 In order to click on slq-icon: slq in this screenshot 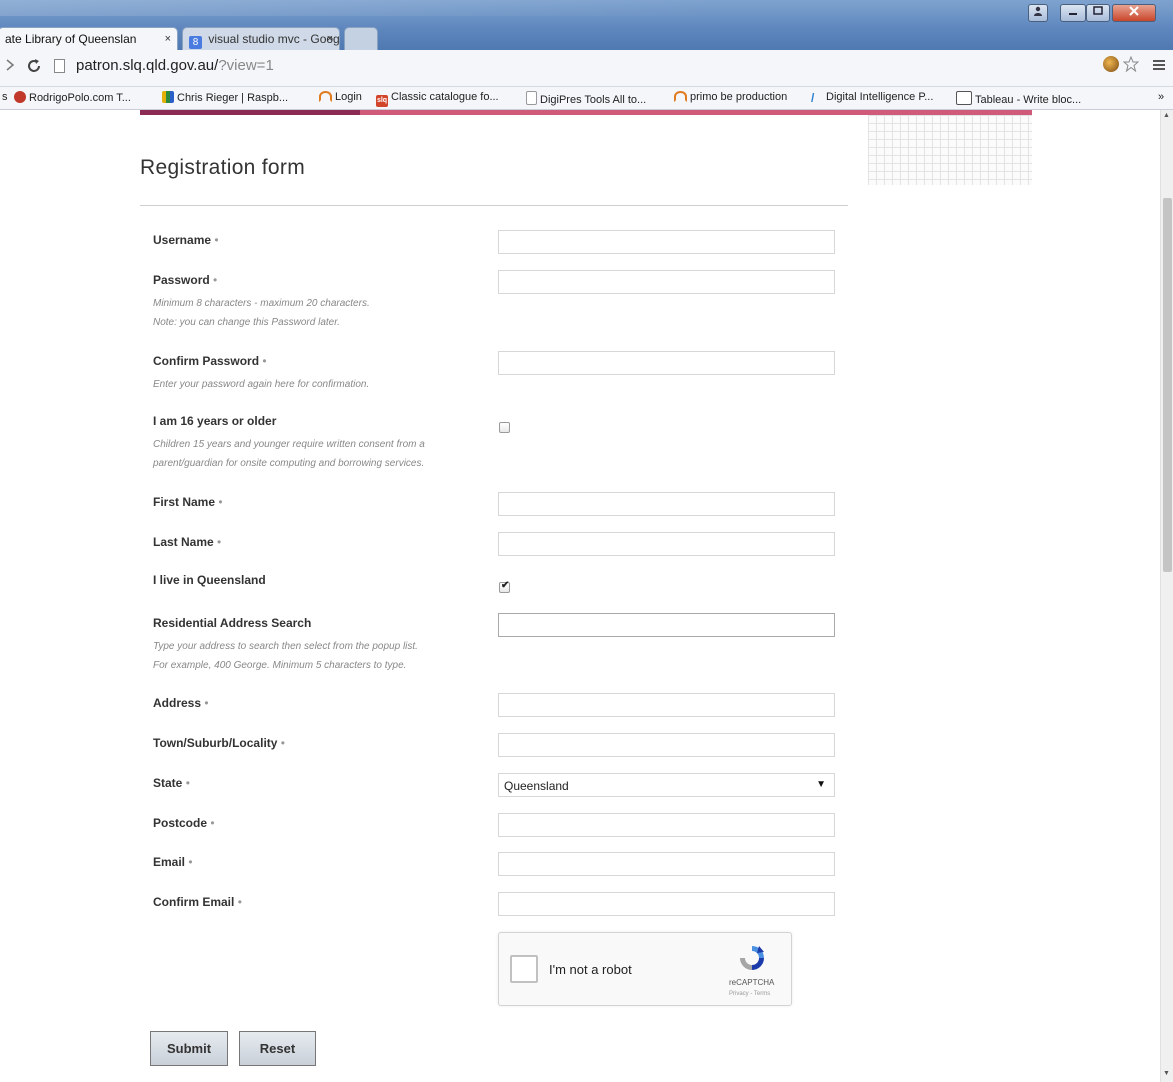, I will do `click(382, 101)`.